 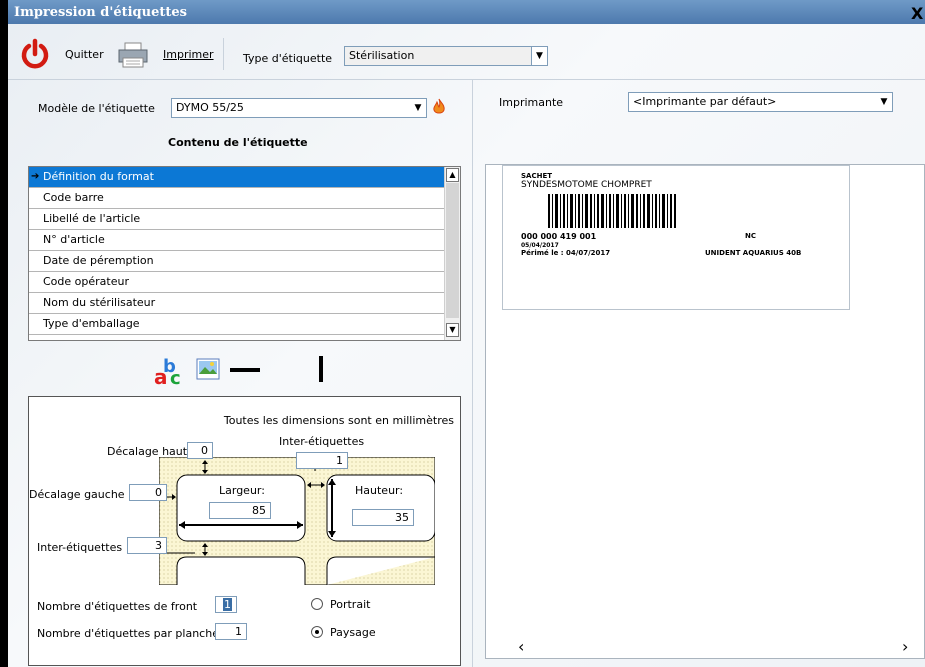 What do you see at coordinates (200, 450) in the screenshot?
I see `top-offset-input: 0` at bounding box center [200, 450].